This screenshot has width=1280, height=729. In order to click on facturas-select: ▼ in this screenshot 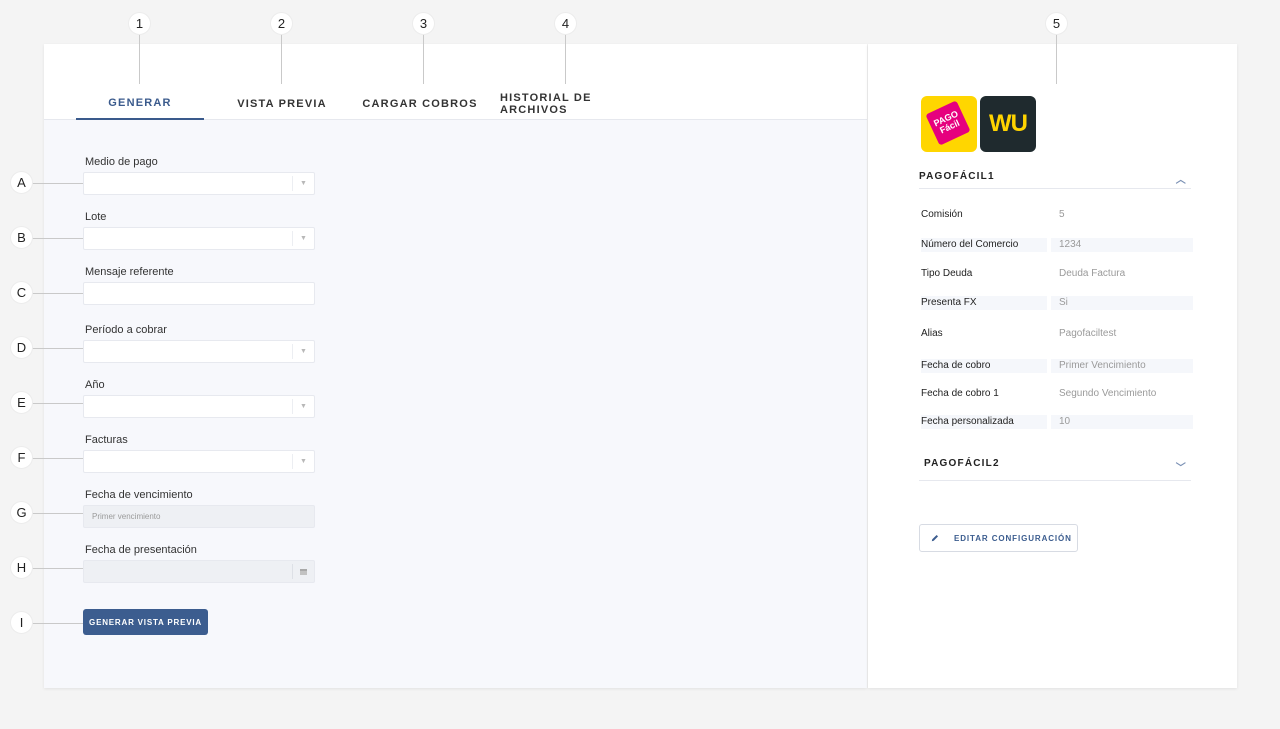, I will do `click(199, 461)`.